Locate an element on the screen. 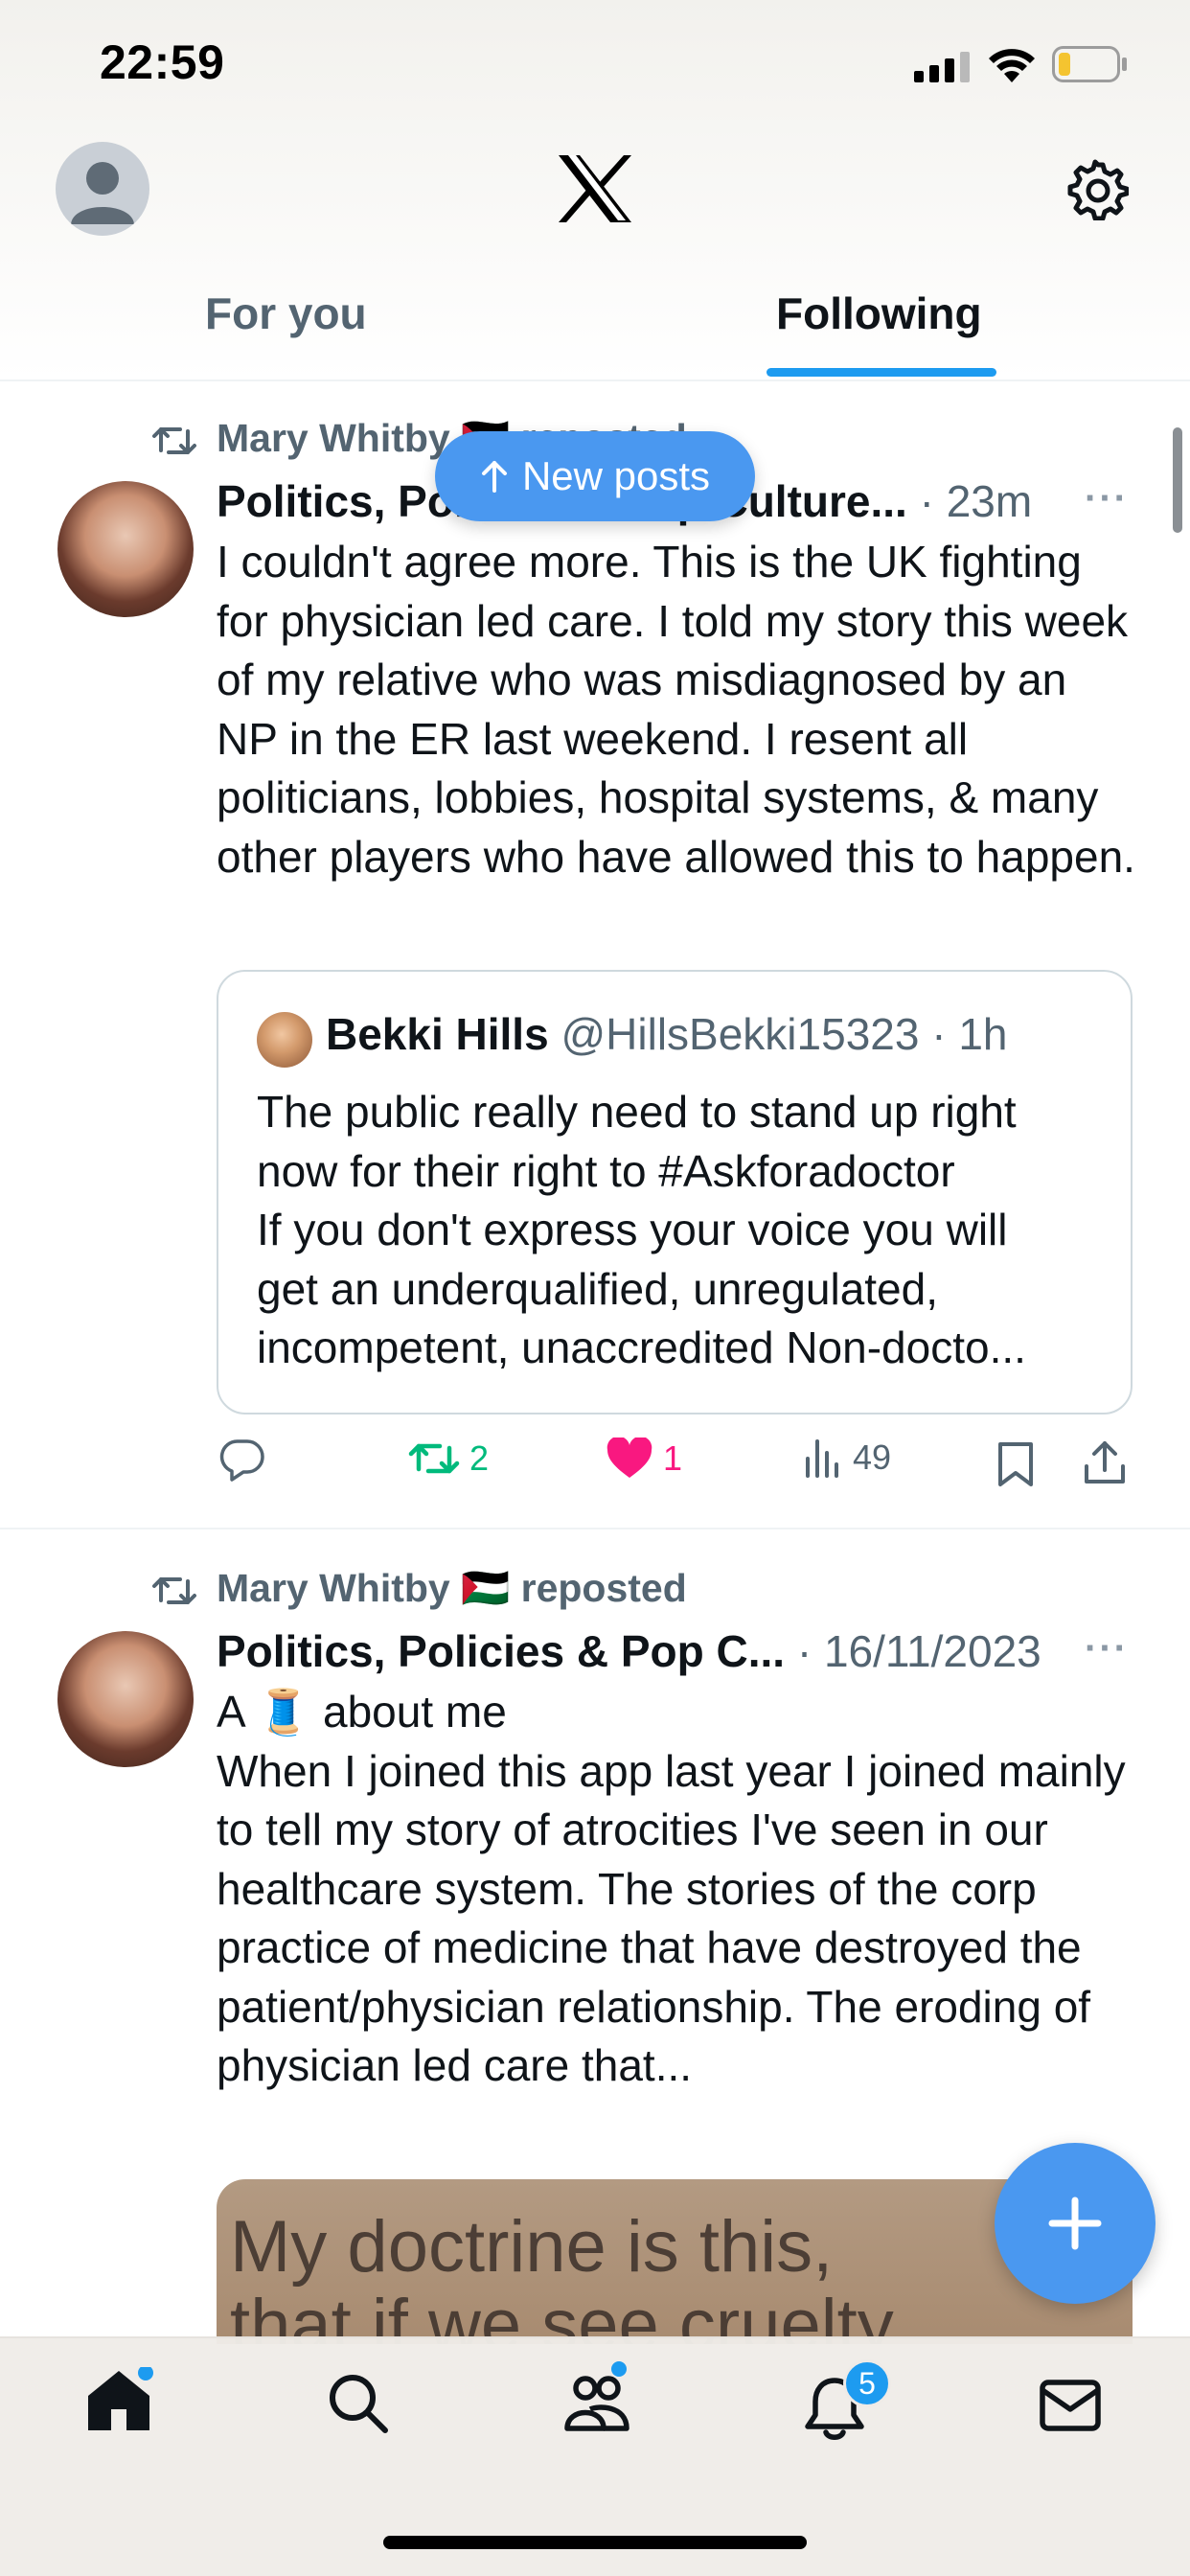 This screenshot has width=1190, height=2576. post-divider is located at coordinates (595, 1529).